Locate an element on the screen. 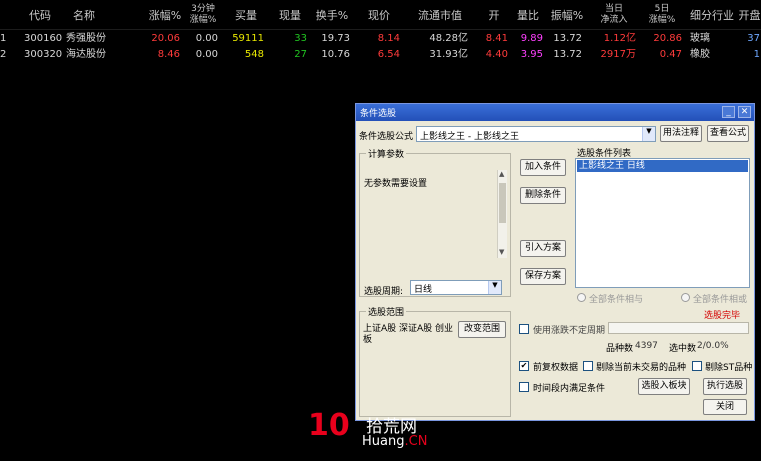 The image size is (761, 461). column-header: 振幅% is located at coordinates (567, 15).